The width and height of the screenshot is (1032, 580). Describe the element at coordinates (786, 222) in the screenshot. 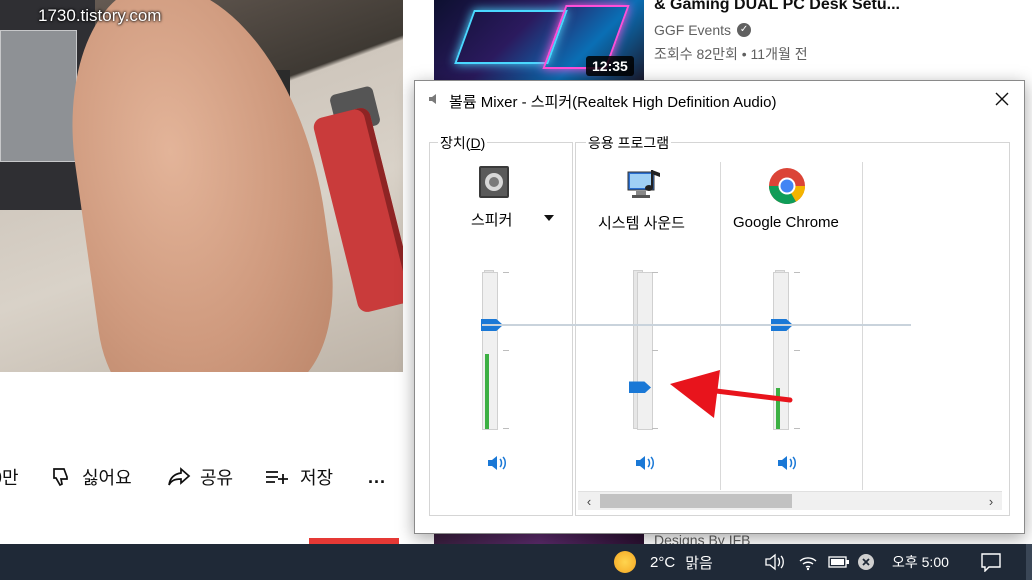

I see `chrome-name: Google Chrome` at that location.